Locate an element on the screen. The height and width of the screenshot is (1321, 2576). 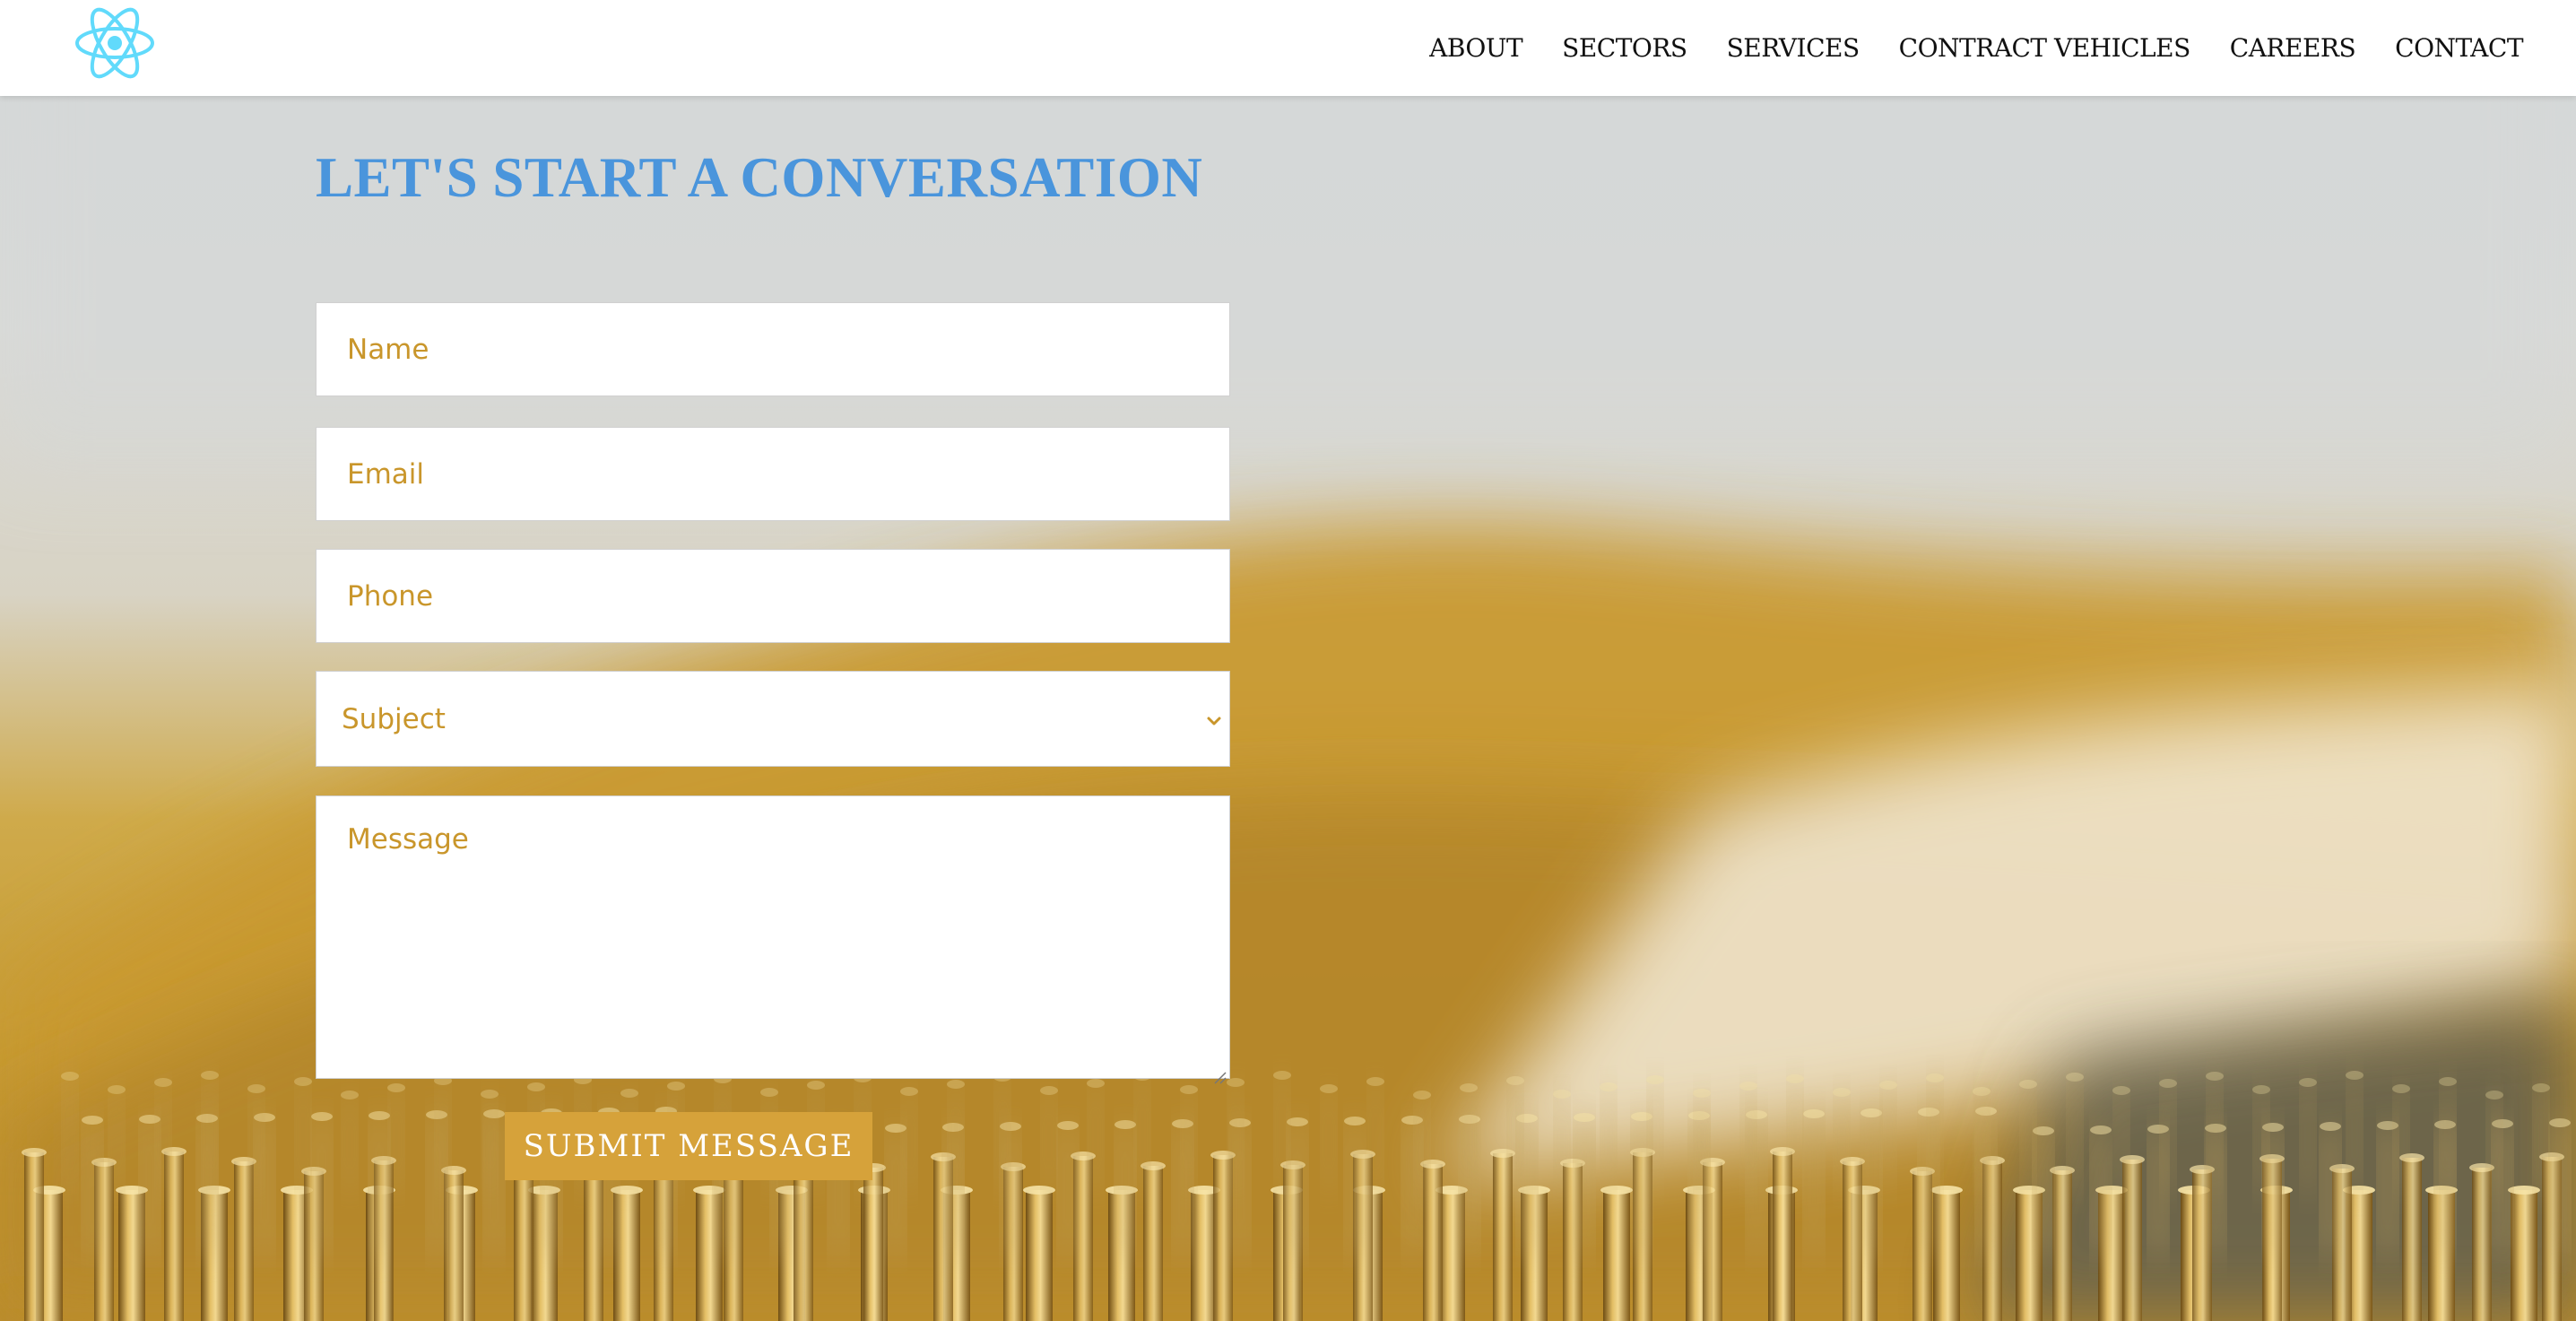
page-title: LET'S START A CONVERSATION is located at coordinates (759, 177).